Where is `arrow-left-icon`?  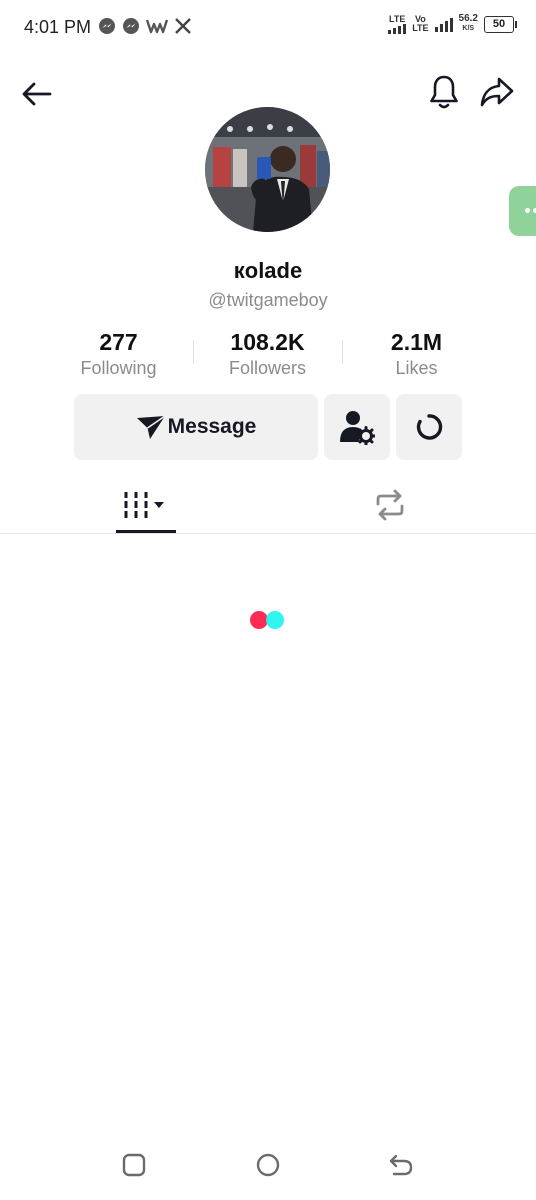 arrow-left-icon is located at coordinates (37, 94).